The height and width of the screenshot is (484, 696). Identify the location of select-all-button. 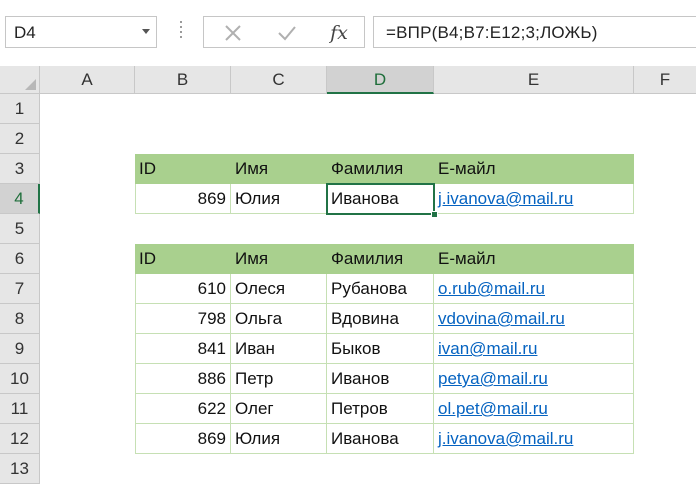
(20, 80).